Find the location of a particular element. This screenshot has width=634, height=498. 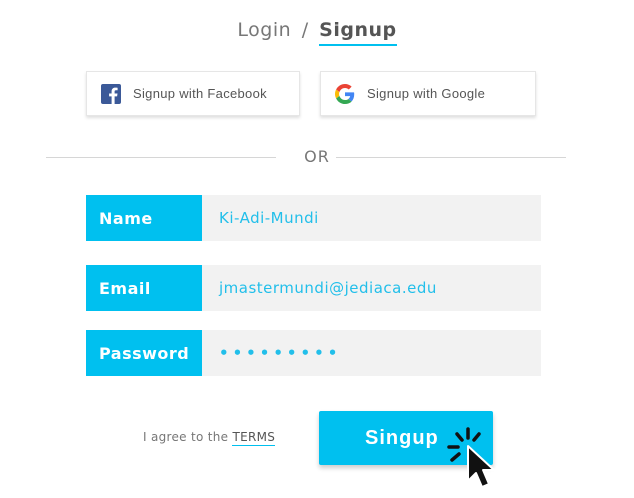

terms-agreement: I agree to the TERMS is located at coordinates (209, 438).